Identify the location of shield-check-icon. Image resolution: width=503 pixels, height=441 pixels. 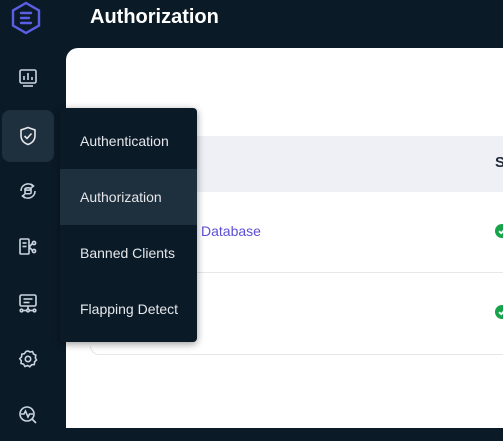
(28, 136).